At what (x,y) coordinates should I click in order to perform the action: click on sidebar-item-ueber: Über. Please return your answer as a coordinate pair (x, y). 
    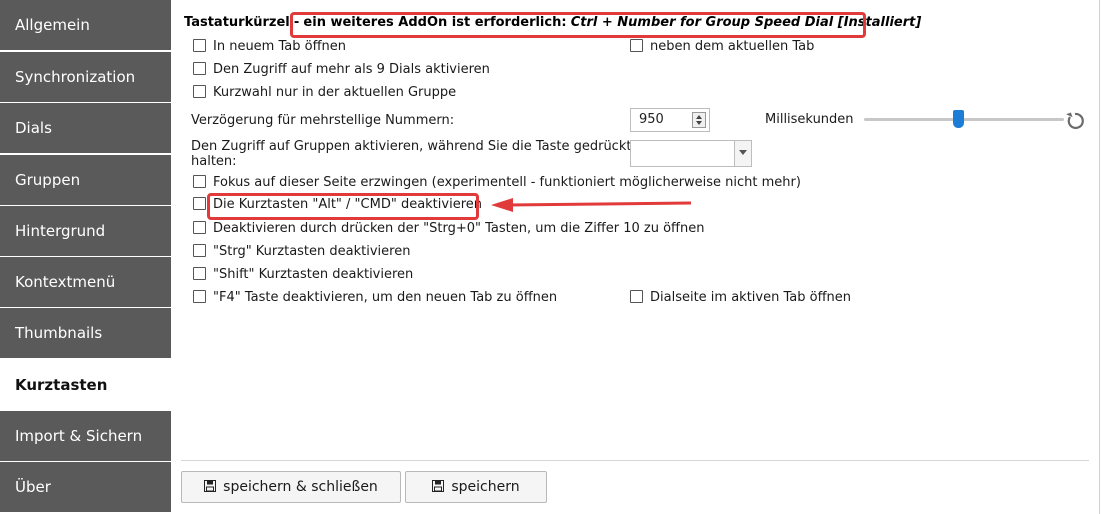
    Looking at the image, I should click on (85, 487).